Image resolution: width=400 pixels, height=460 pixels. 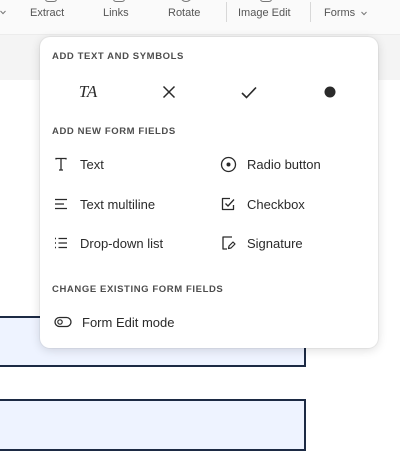 I want to click on add-signature-field: Signature, so click(x=261, y=243).